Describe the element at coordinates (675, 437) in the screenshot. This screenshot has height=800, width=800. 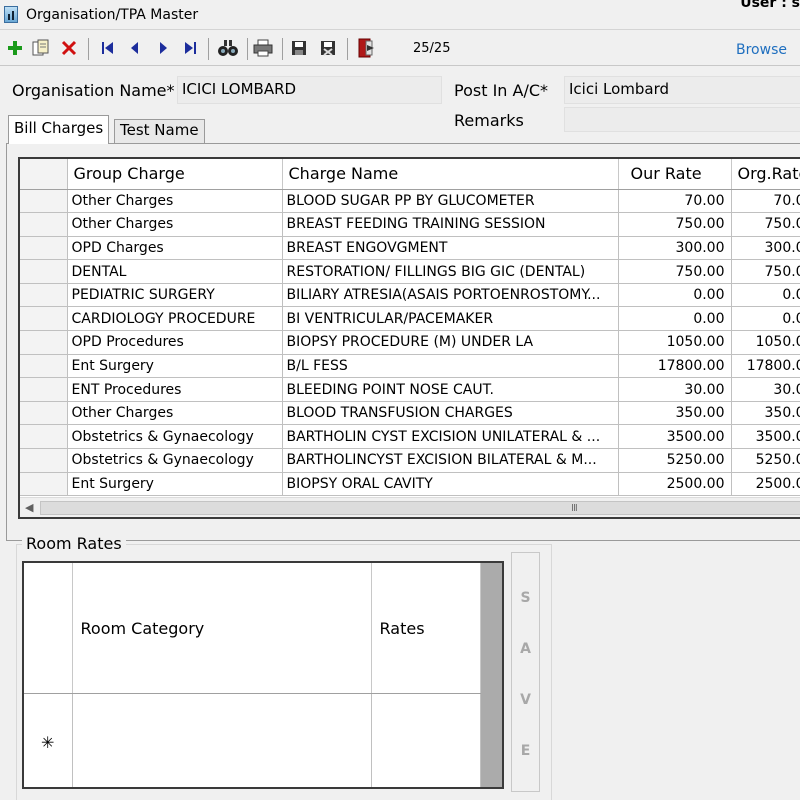
I see `our-rate-cell: 3500.00` at that location.